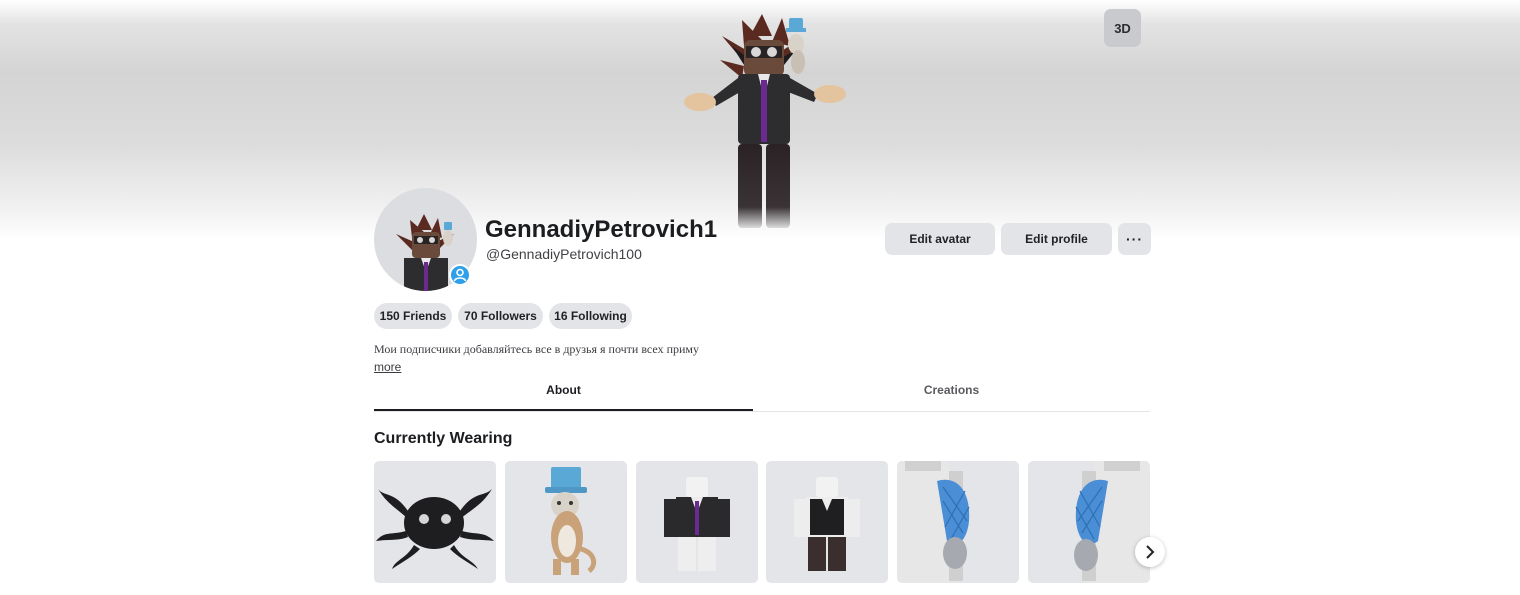  What do you see at coordinates (564, 254) in the screenshot?
I see `username: @GennadiyPetrovich100` at bounding box center [564, 254].